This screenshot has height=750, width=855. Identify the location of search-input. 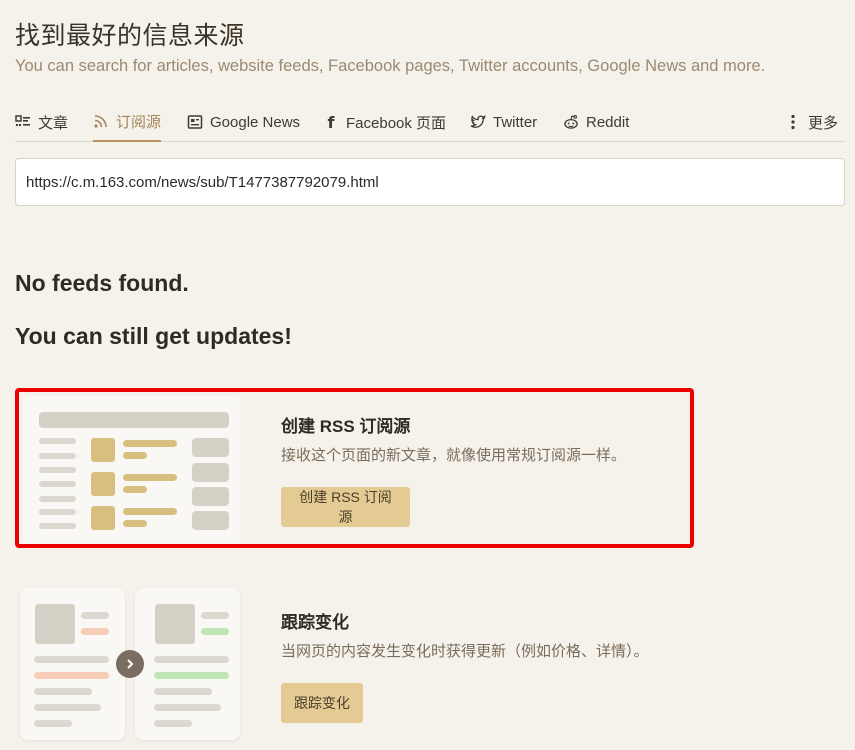
(430, 182).